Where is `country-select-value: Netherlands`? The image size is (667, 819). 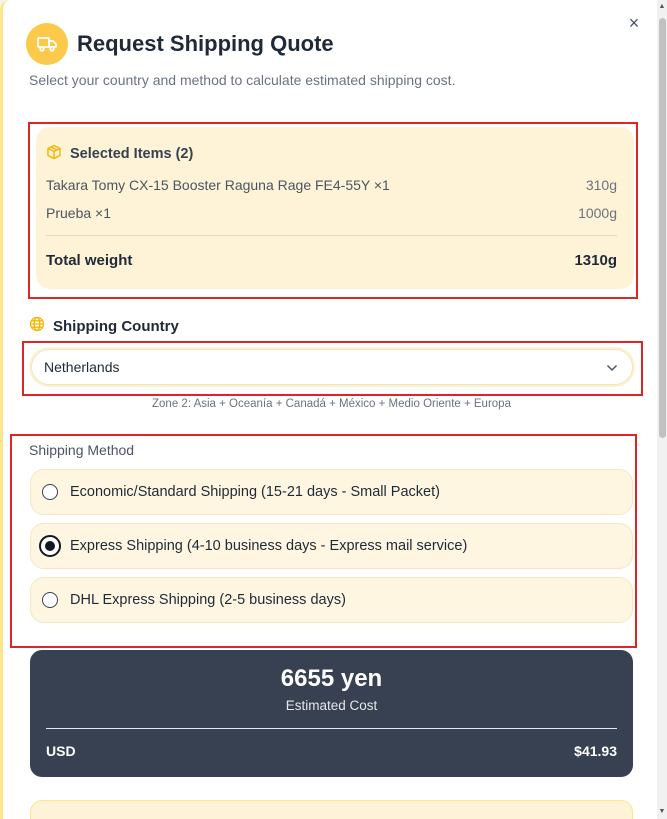
country-select-value: Netherlands is located at coordinates (82, 367).